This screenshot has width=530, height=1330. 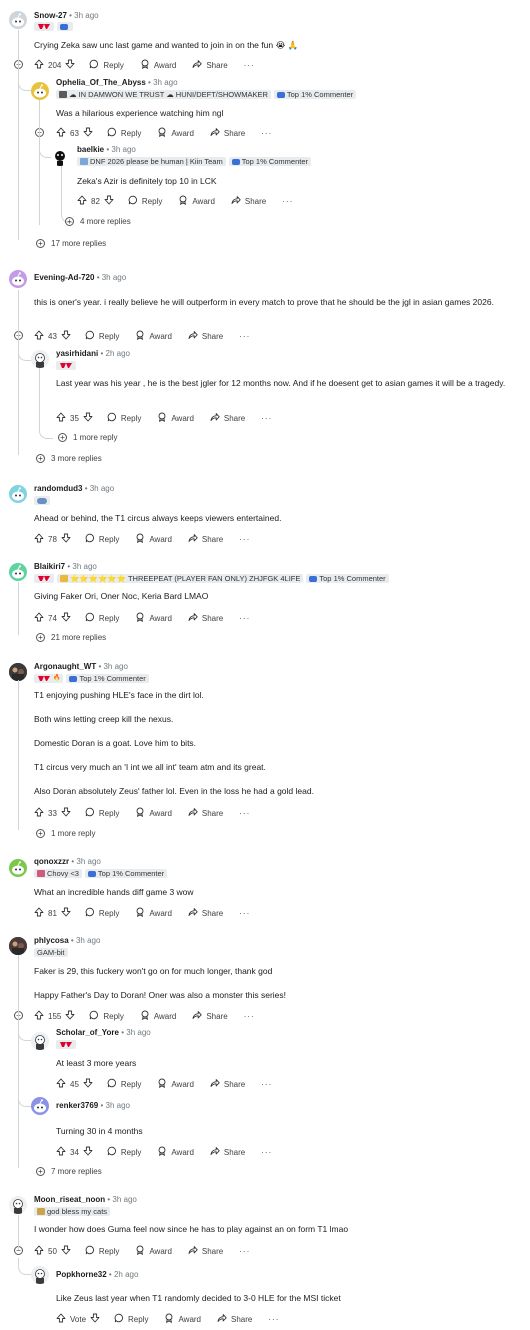 I want to click on more-replies-link: +7 more replies, so click(x=69, y=1171).